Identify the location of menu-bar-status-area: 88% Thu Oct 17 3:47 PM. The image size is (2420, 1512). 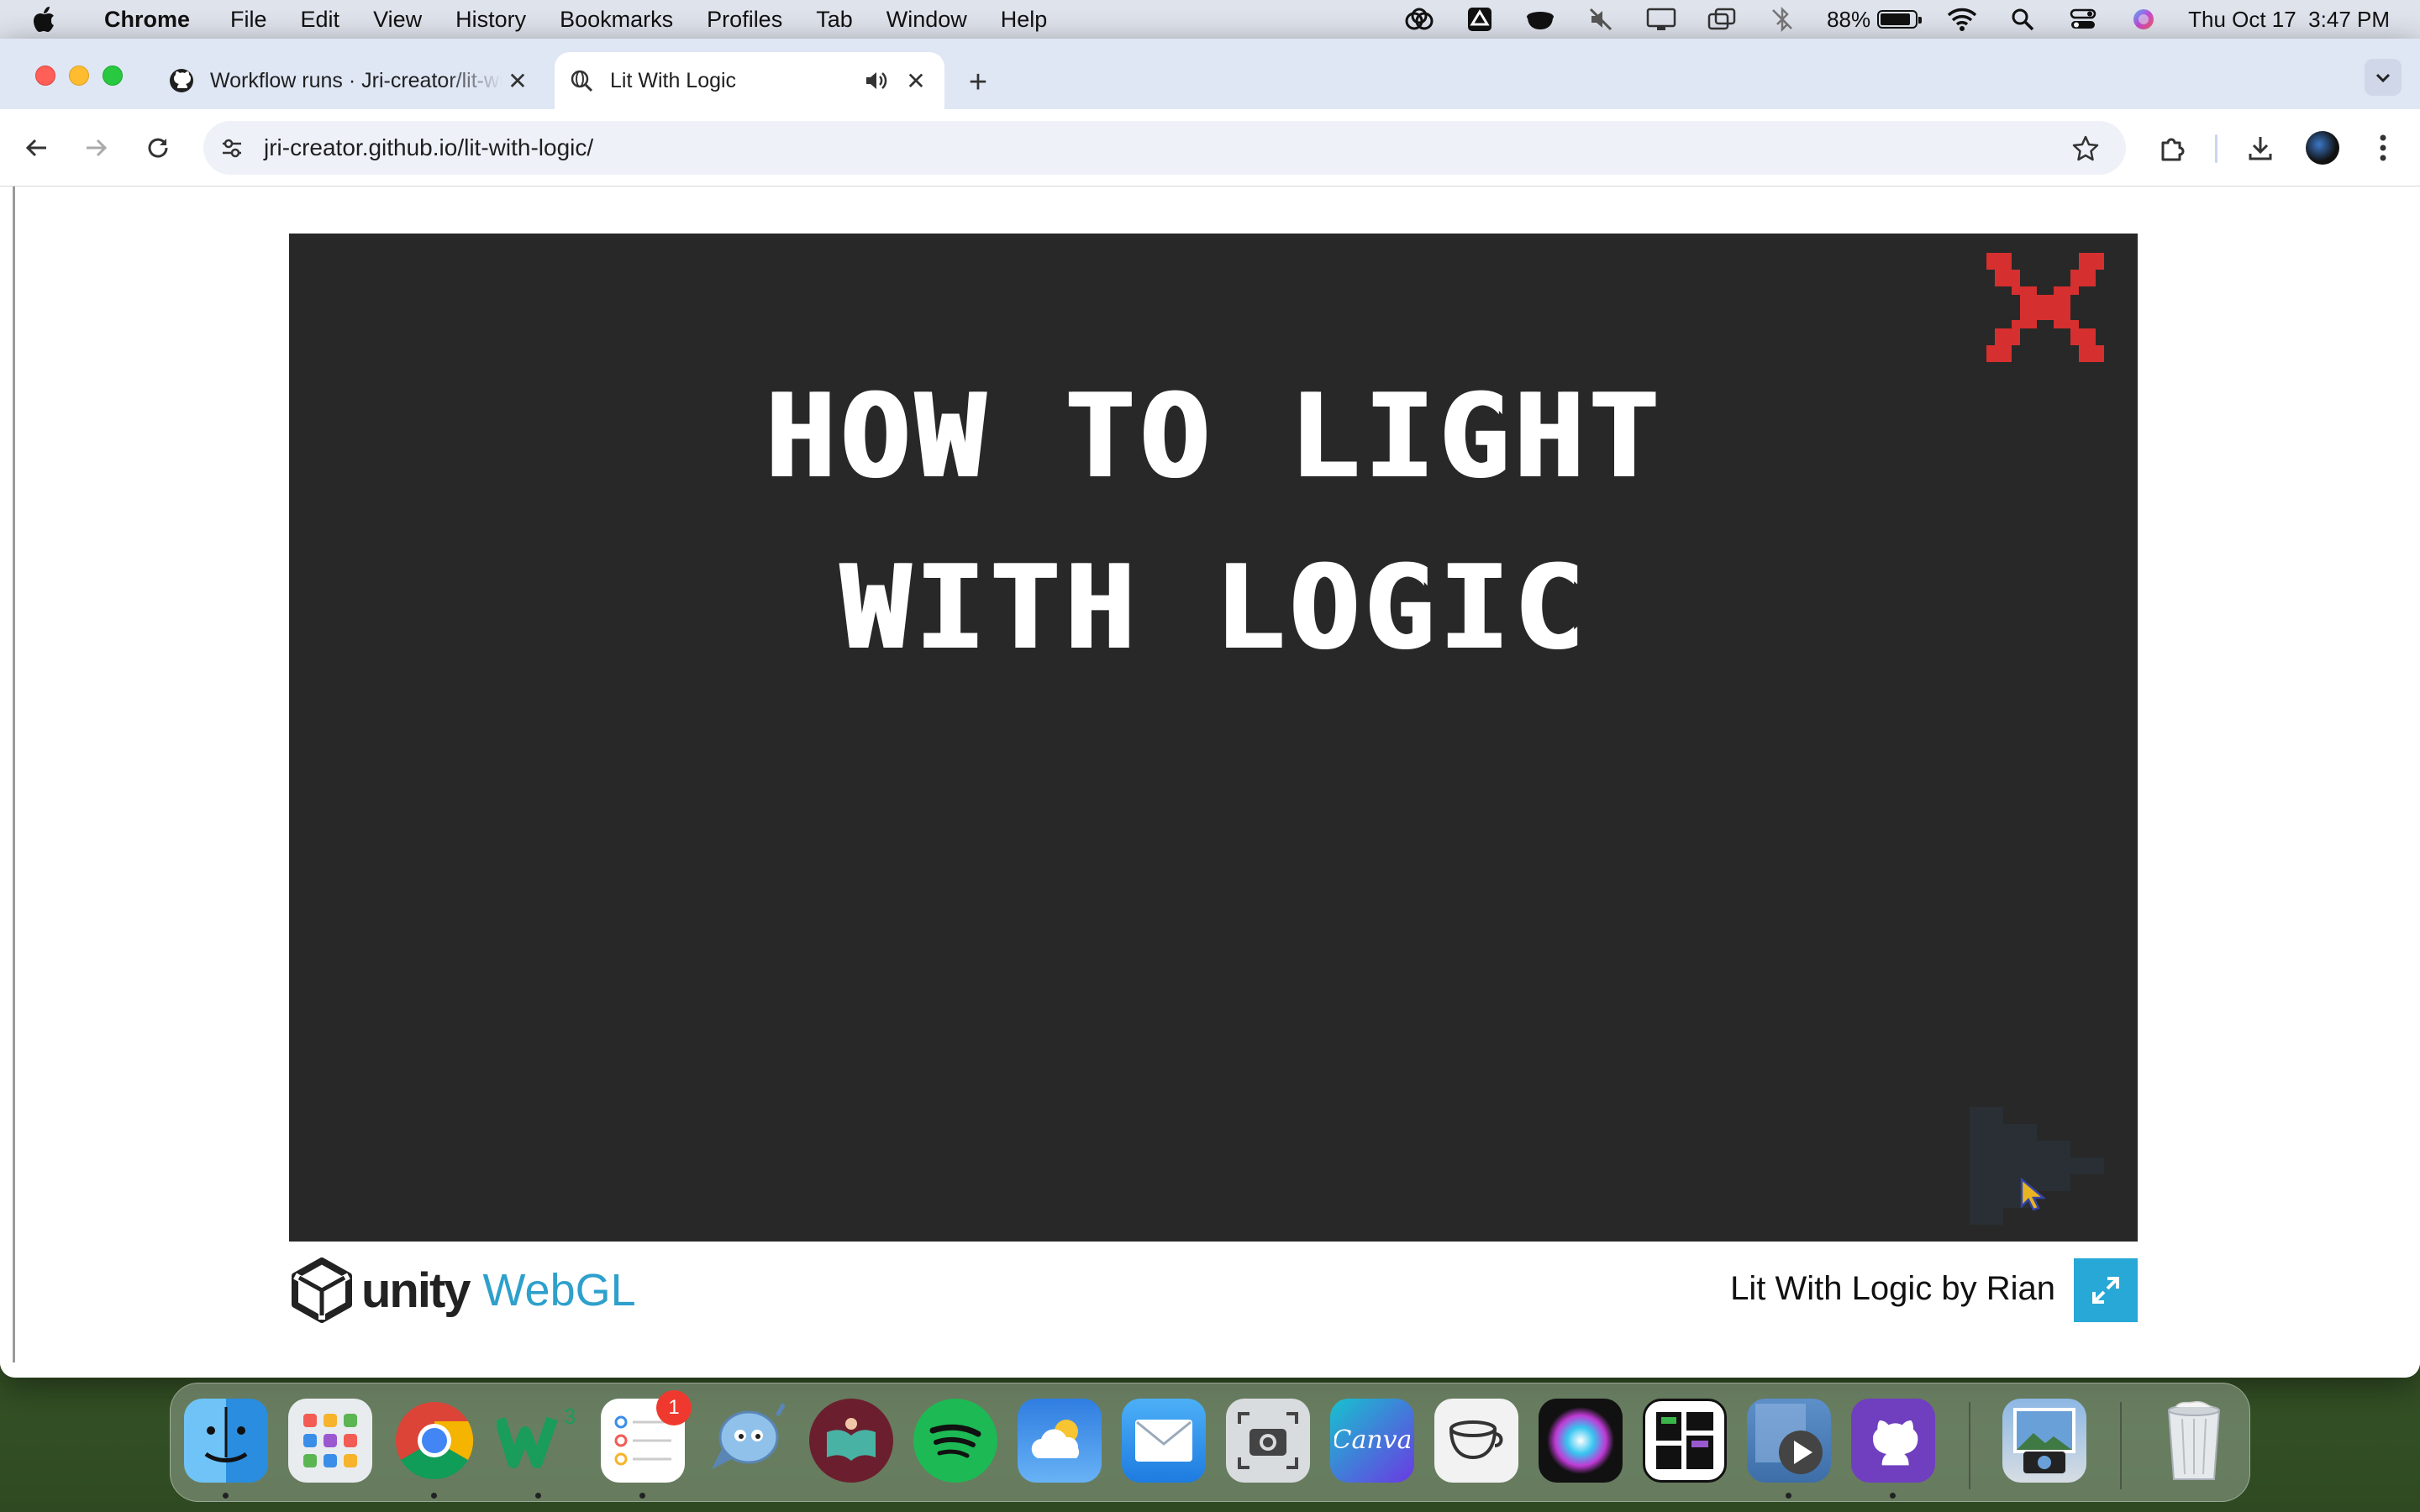
(1896, 19).